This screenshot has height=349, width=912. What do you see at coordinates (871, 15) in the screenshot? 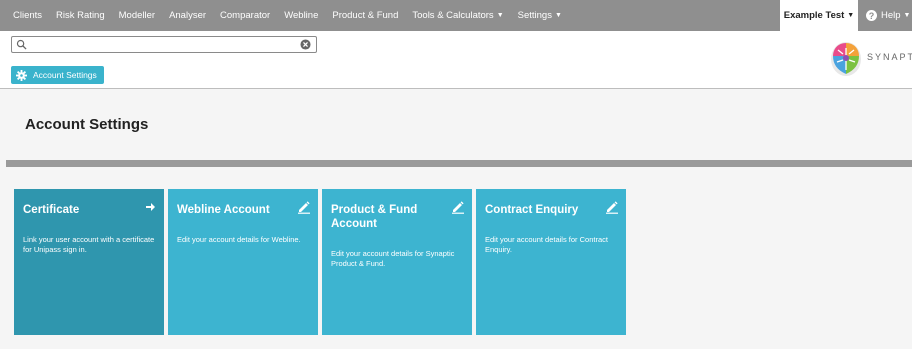
I see `help-icon: ?` at bounding box center [871, 15].